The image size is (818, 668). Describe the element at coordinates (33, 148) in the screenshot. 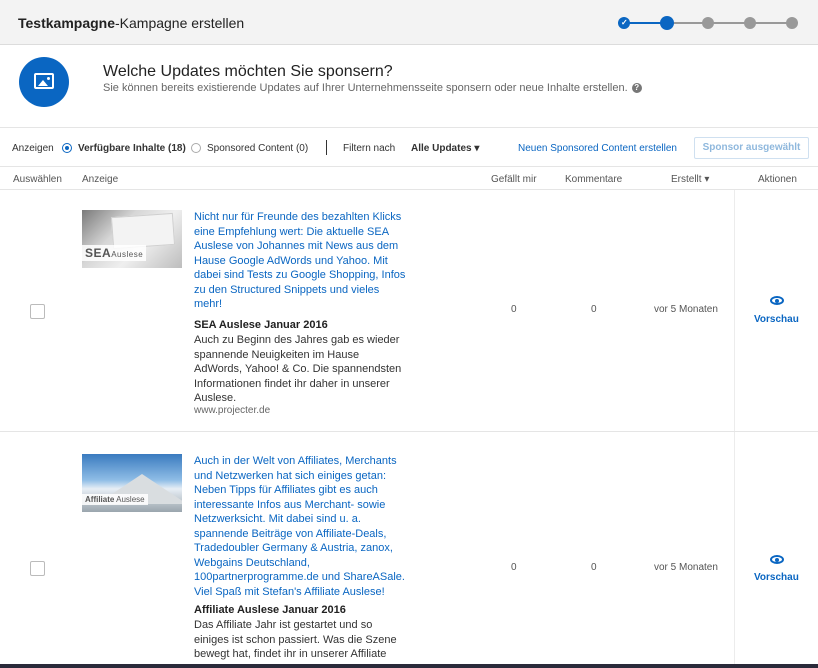

I see `show-label: Anzeigen` at that location.